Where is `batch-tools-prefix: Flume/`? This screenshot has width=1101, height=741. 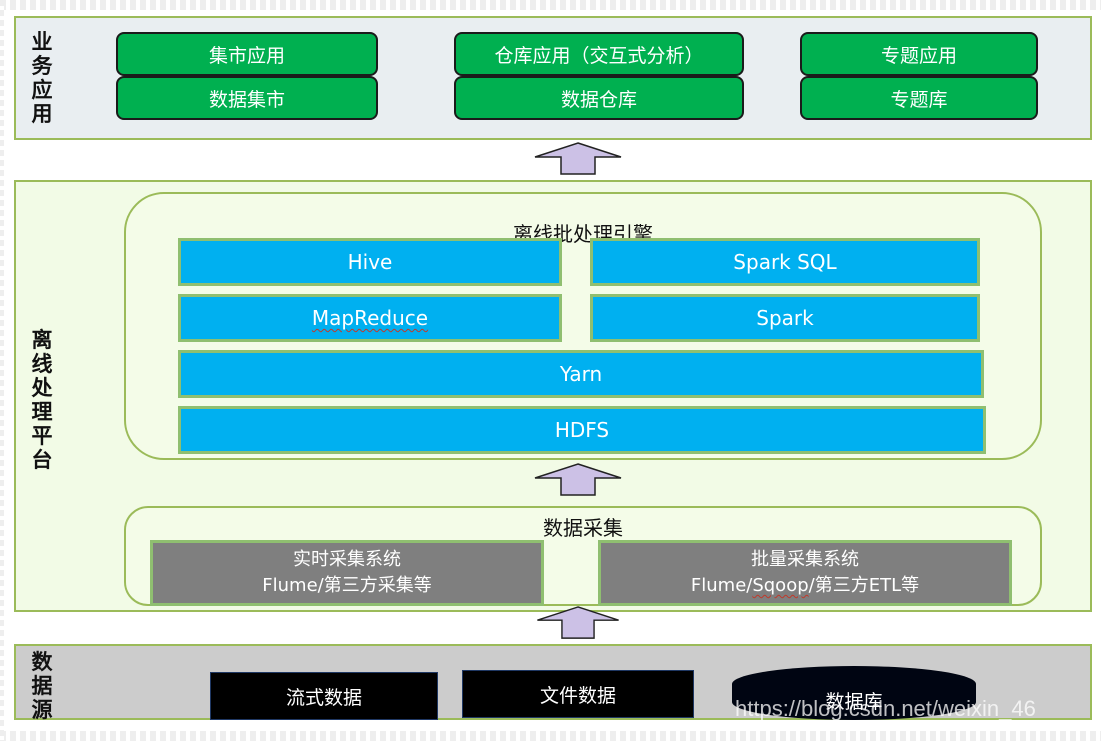 batch-tools-prefix: Flume/ is located at coordinates (721, 585).